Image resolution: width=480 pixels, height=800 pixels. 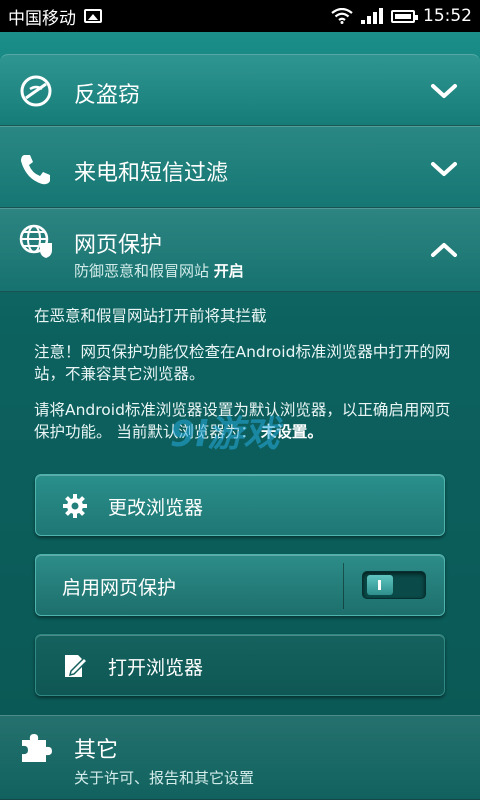 I want to click on open-browser-button: 打开浏览器, so click(x=240, y=665).